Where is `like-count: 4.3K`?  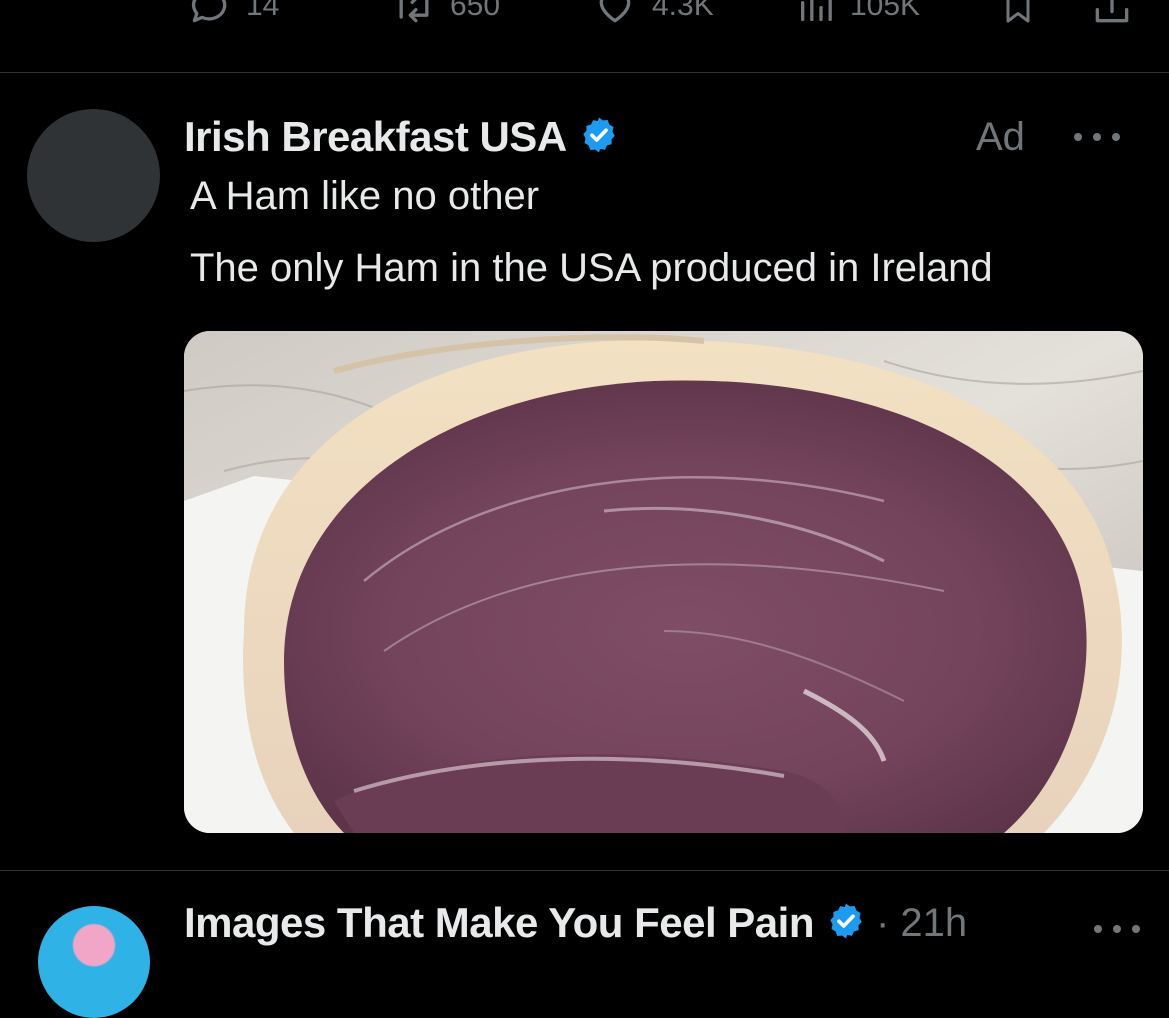
like-count: 4.3K is located at coordinates (683, 11).